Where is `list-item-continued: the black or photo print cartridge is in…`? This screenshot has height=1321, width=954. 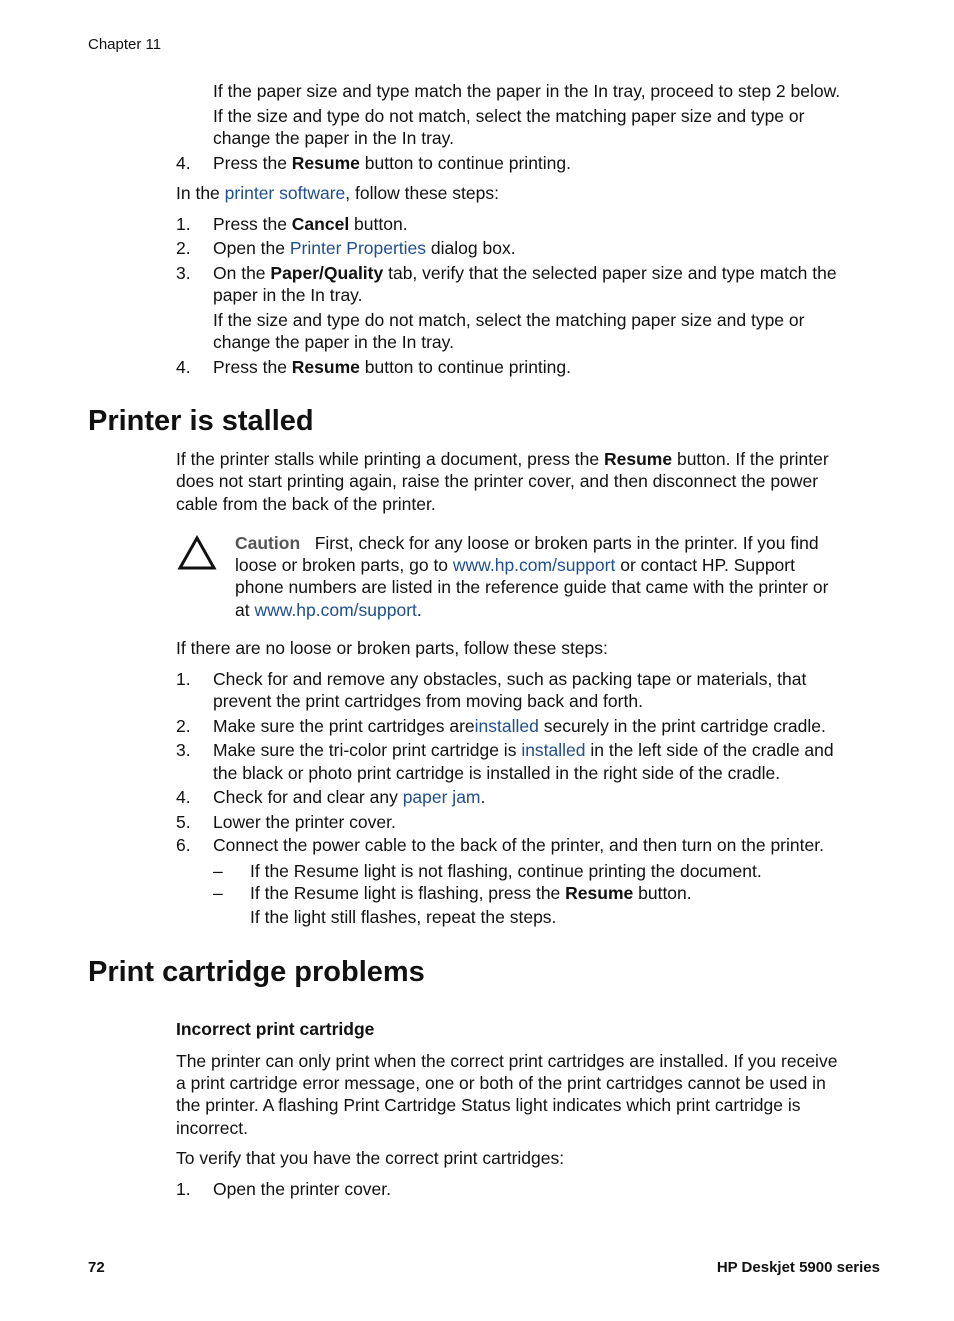
list-item-continued: the black or photo print cartridge is in… is located at coordinates (497, 773).